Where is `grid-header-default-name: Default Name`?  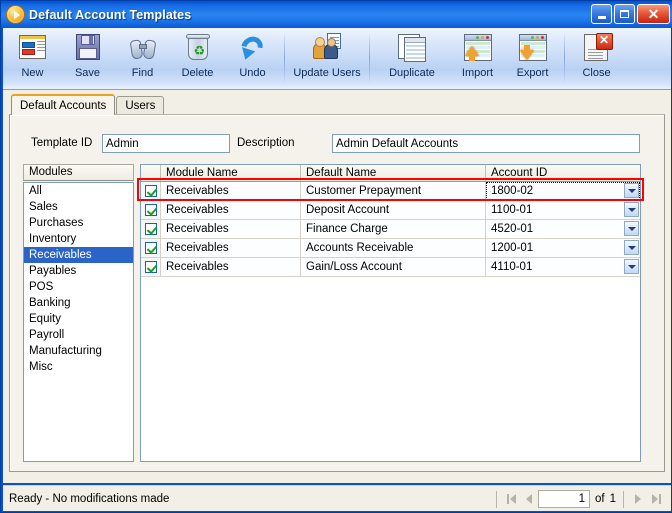
grid-header-default-name: Default Name is located at coordinates (393, 173).